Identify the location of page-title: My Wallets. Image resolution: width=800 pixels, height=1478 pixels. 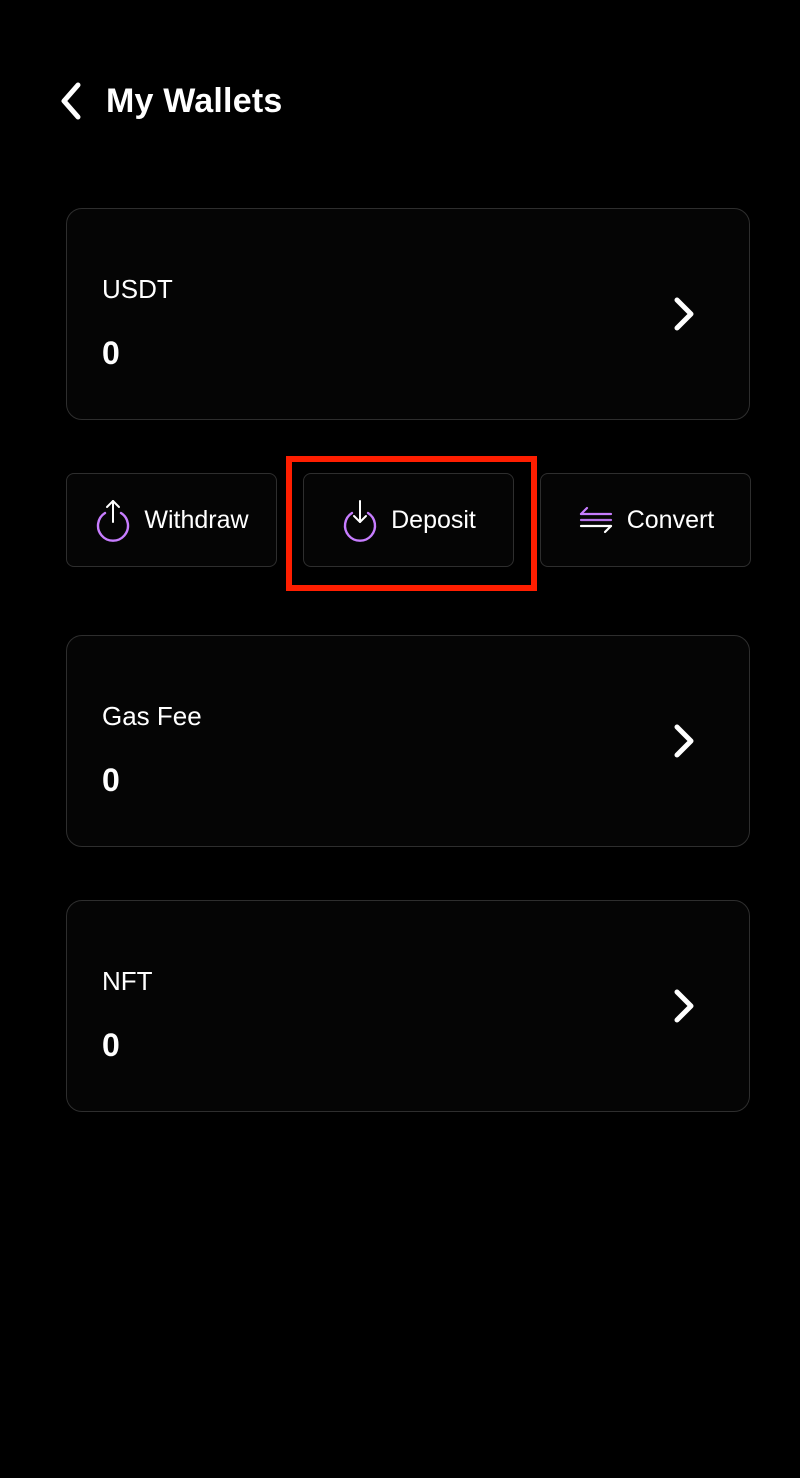
(194, 101).